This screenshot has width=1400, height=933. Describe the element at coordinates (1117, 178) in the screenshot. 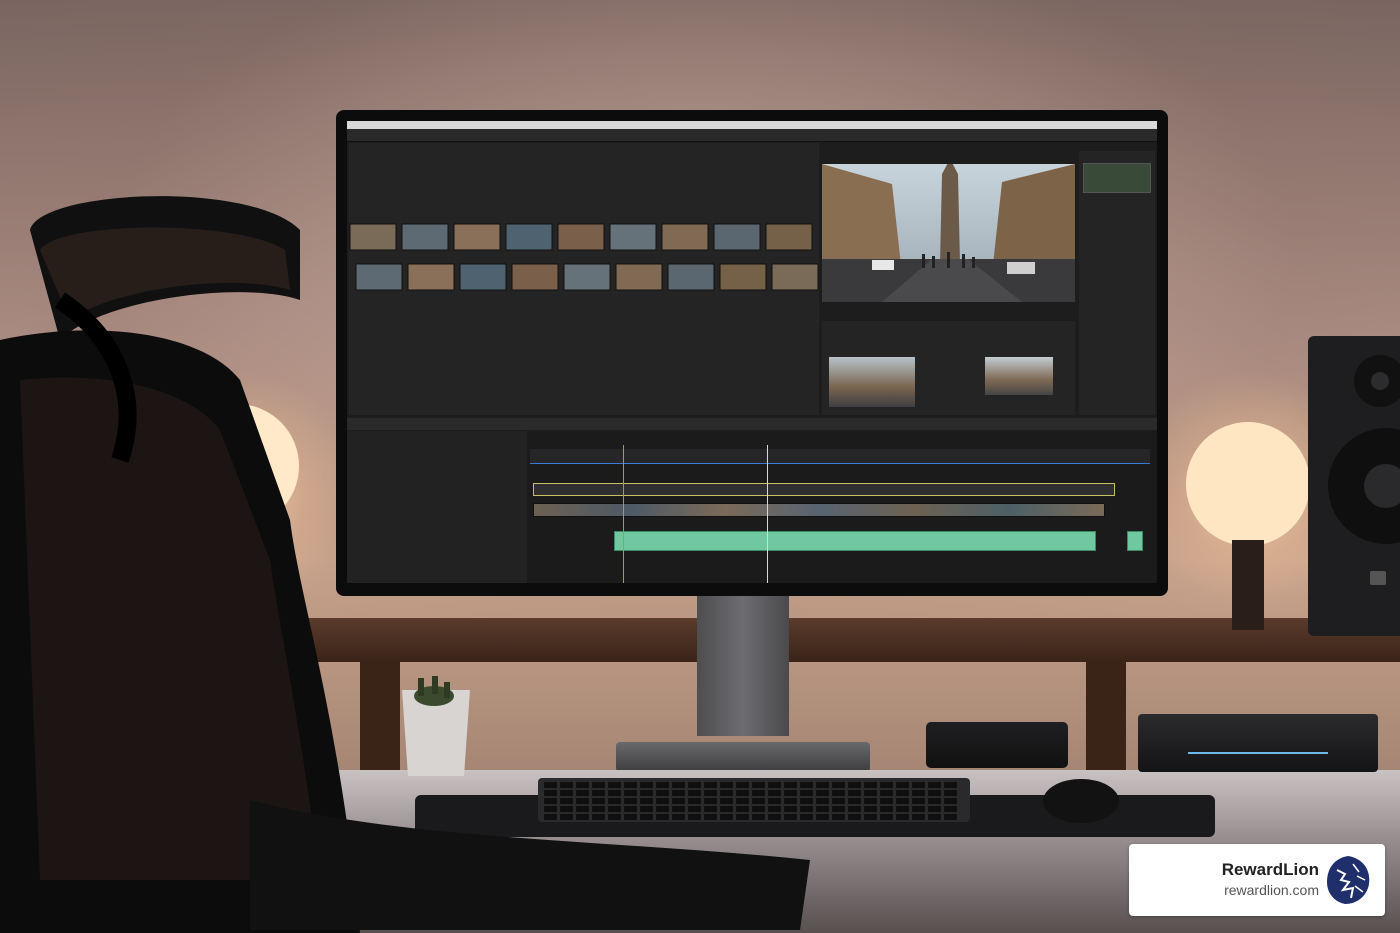

I see `inspector-thumb` at that location.